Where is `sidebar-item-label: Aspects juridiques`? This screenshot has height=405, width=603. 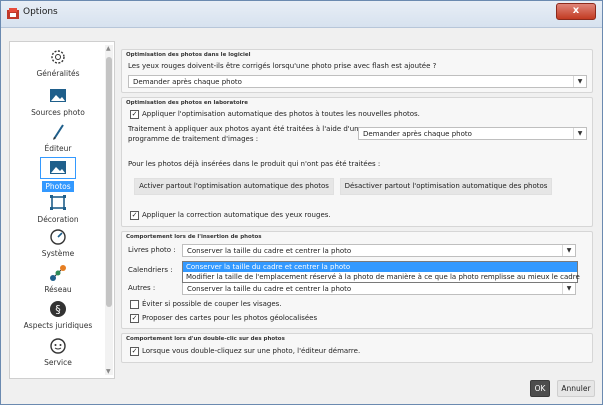 sidebar-item-label: Aspects juridiques is located at coordinates (58, 325).